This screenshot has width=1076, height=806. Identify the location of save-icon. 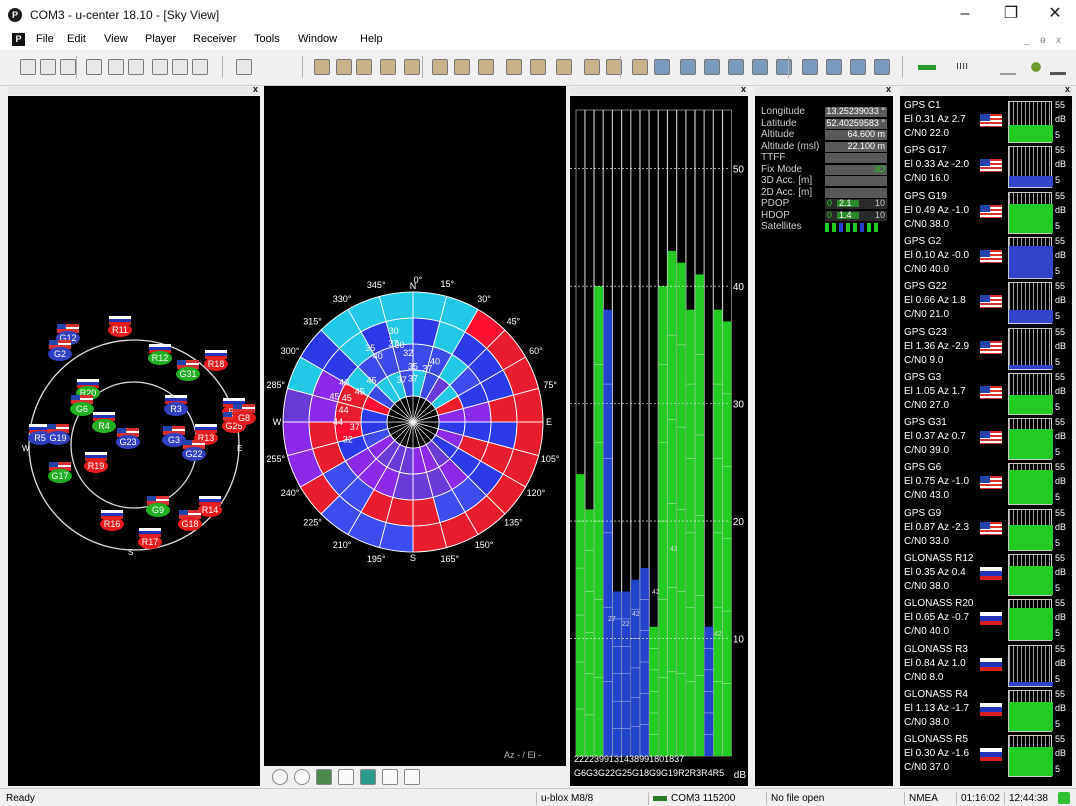
(68, 67).